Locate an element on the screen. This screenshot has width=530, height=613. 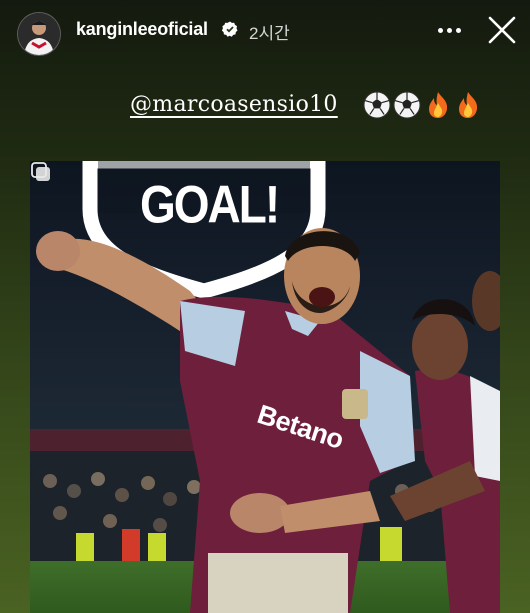
more-options-icon is located at coordinates (449, 30).